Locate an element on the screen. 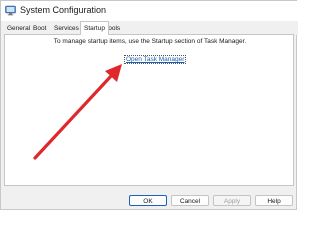 This screenshot has width=320, height=240. help-button: Help is located at coordinates (274, 200).